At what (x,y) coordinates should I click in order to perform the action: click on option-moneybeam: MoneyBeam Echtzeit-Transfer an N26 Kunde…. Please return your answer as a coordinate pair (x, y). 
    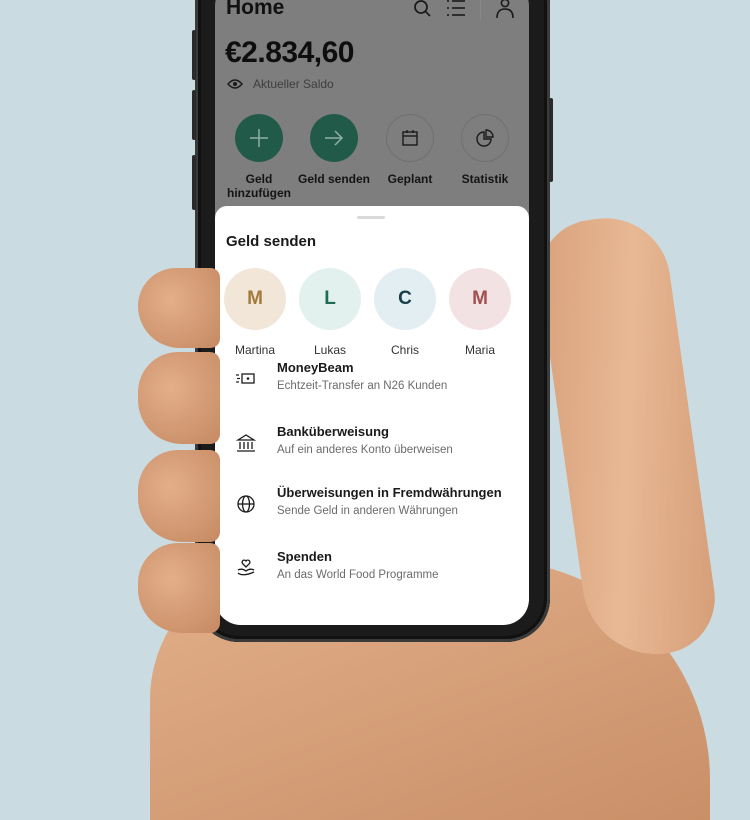
    Looking at the image, I should click on (372, 384).